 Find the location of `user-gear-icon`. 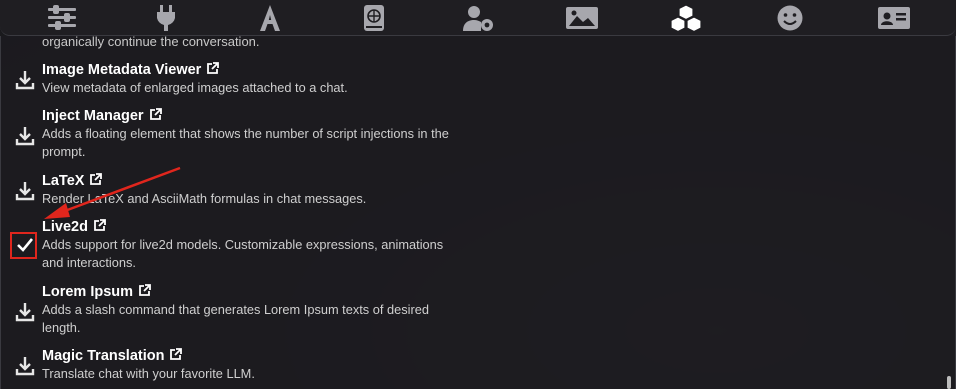

user-gear-icon is located at coordinates (478, 18).